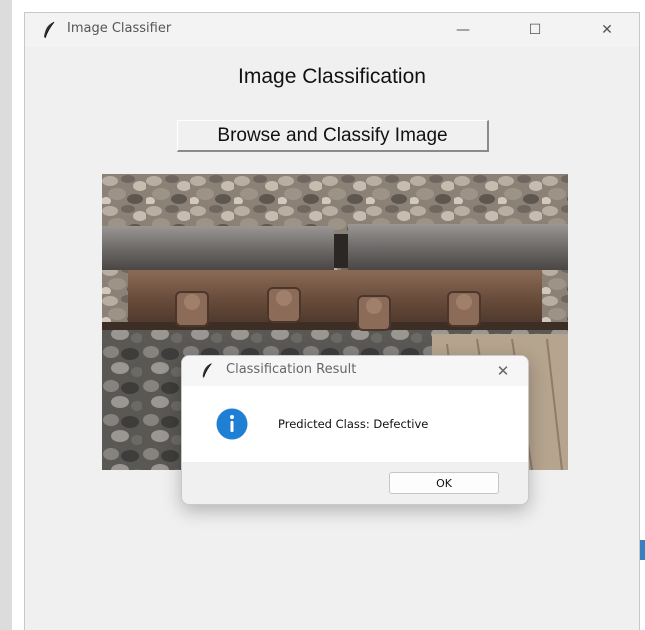 The image size is (645, 630). Describe the element at coordinates (607, 30) in the screenshot. I see `close-button: ✕` at that location.